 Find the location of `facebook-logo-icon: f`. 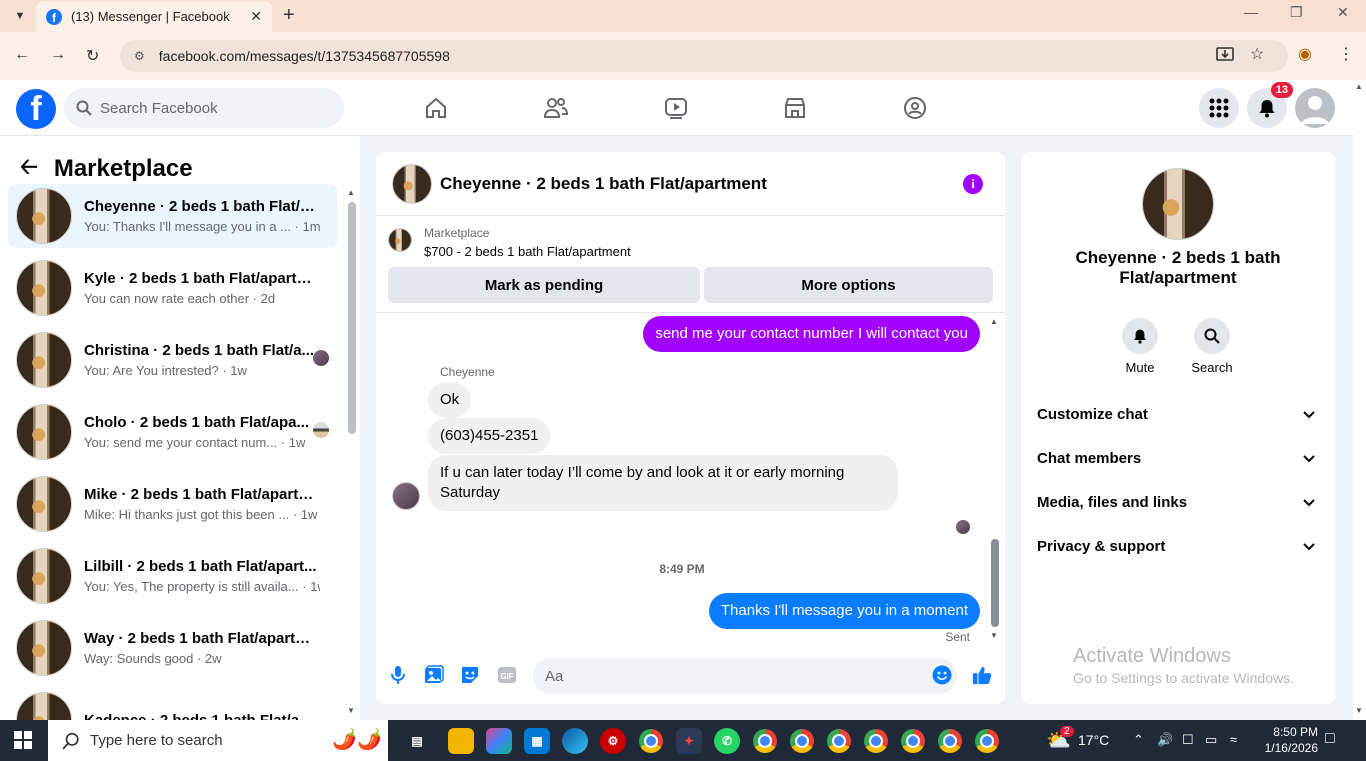

facebook-logo-icon: f is located at coordinates (36, 109).